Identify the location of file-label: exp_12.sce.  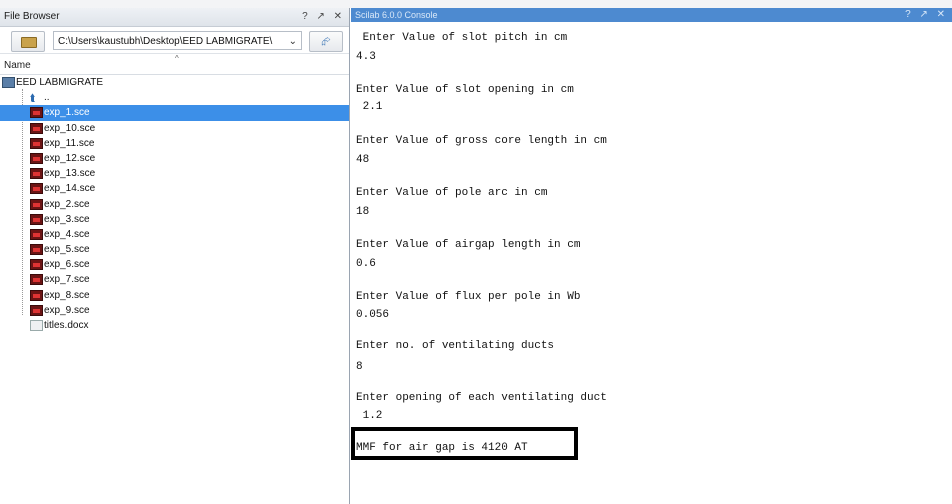
(70, 158).